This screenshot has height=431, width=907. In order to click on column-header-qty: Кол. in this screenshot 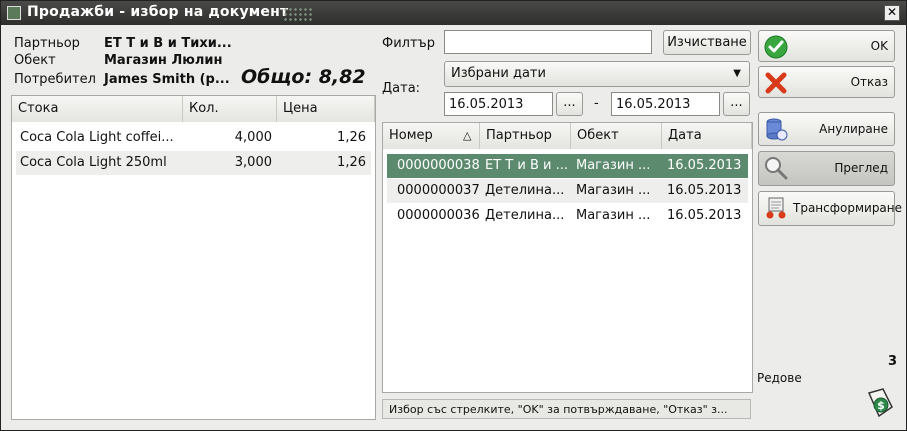, I will do `click(230, 109)`.